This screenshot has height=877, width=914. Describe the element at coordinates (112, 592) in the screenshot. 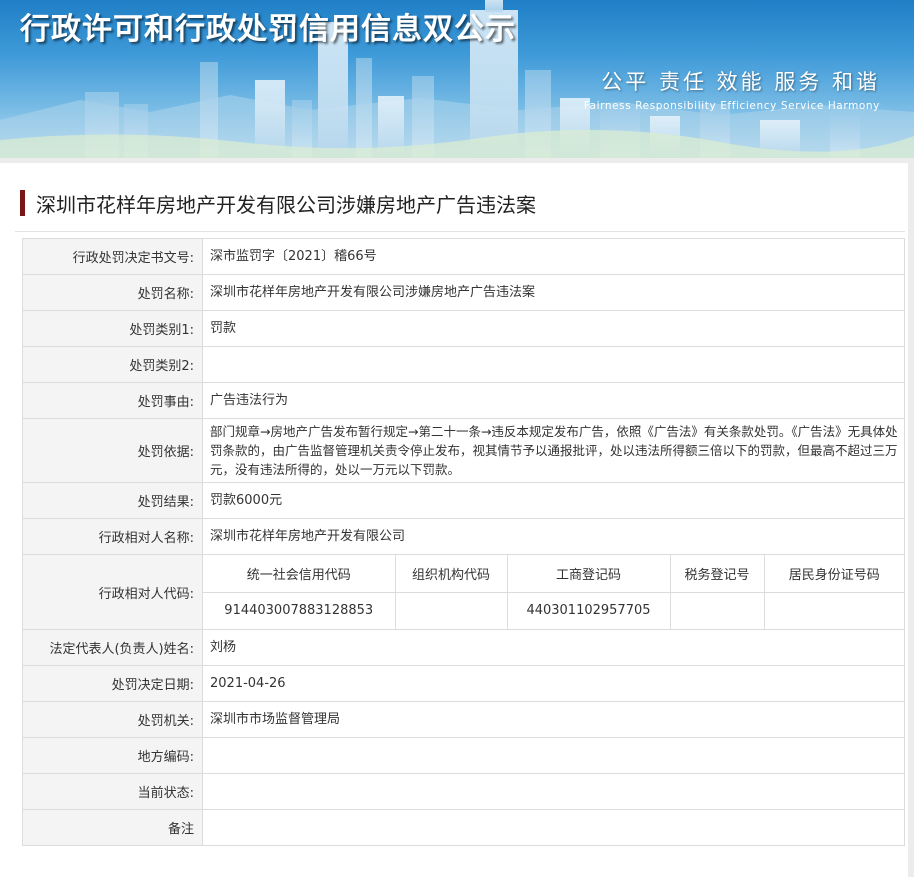

I see `row-label: 行政相对人代码:` at that location.